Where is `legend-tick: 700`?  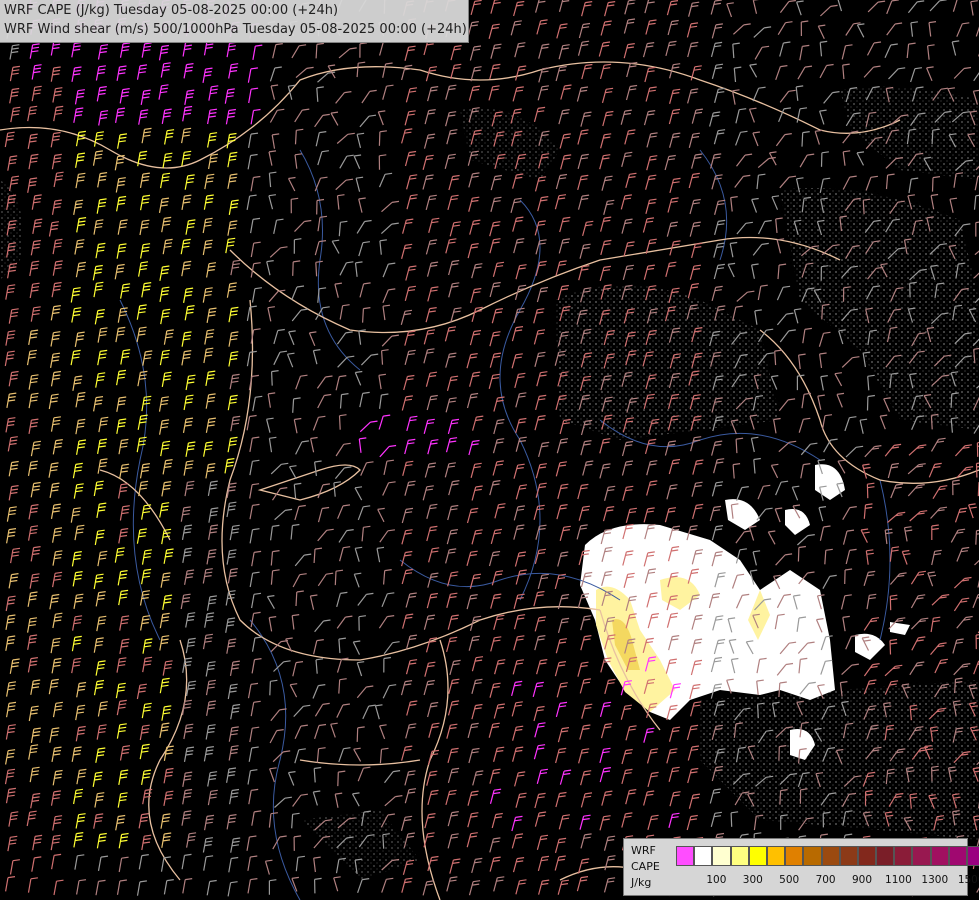
legend-tick: 700 is located at coordinates (825, 880).